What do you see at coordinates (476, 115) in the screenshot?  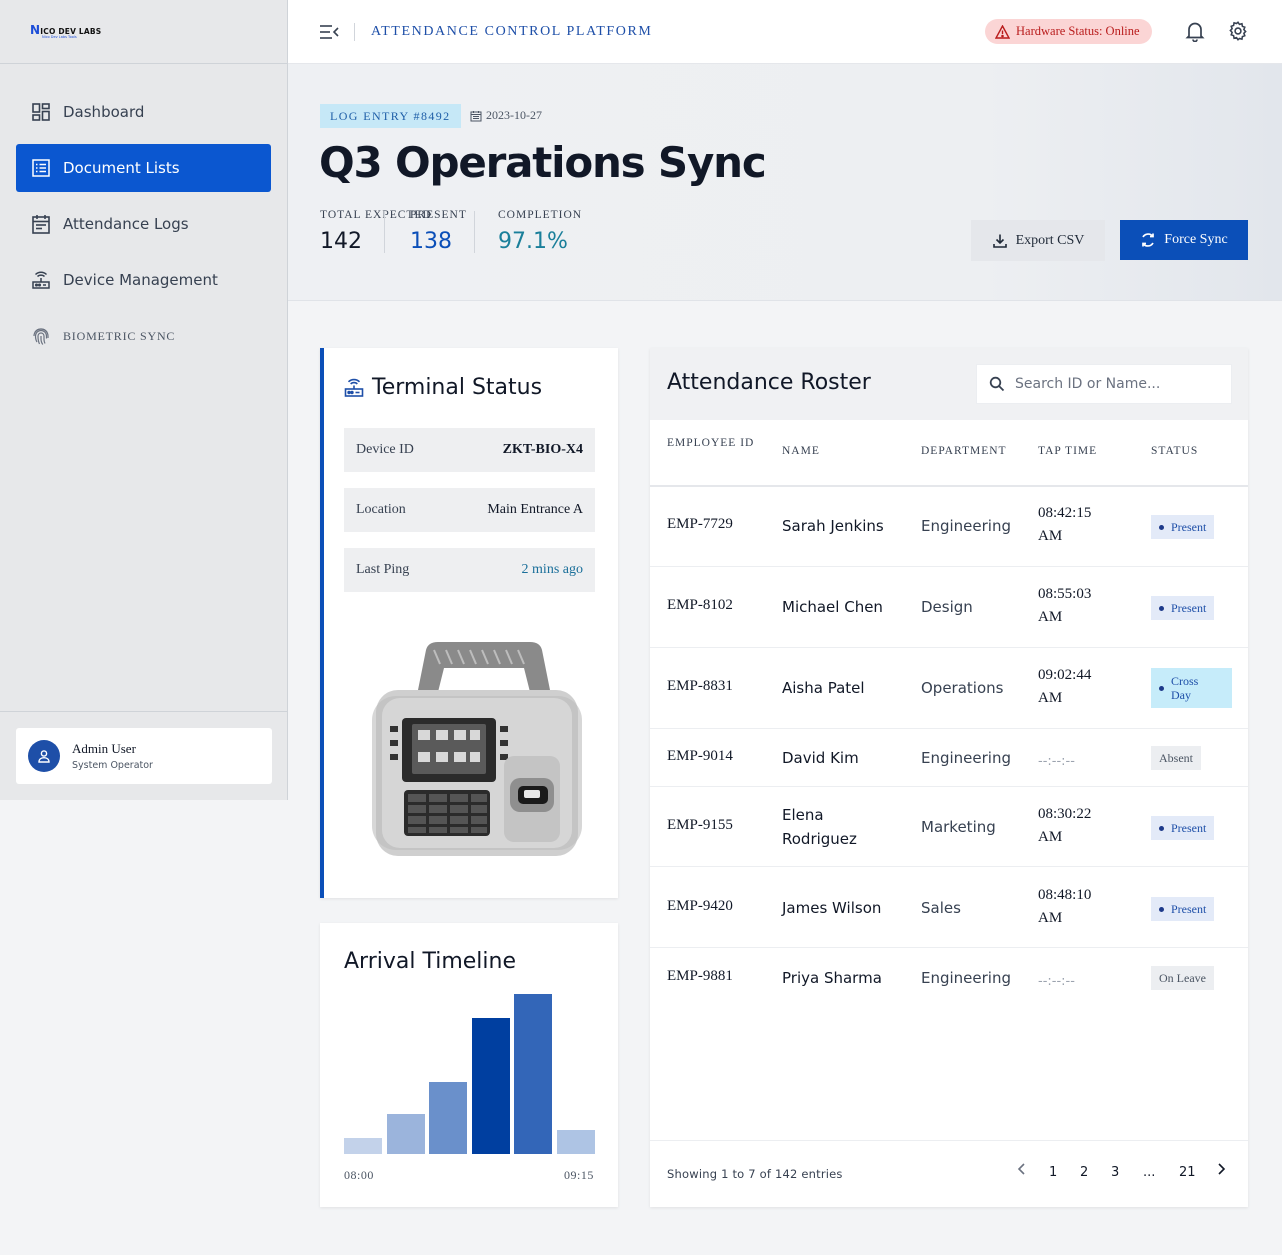 I see `calendar-icon` at bounding box center [476, 115].